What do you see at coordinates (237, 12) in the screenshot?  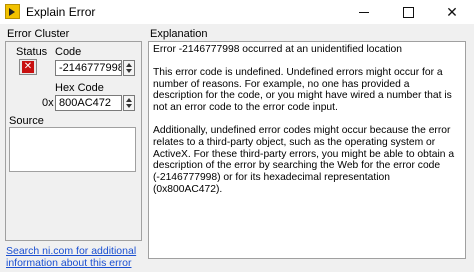 I see `title-bar: Explain Error ✕` at bounding box center [237, 12].